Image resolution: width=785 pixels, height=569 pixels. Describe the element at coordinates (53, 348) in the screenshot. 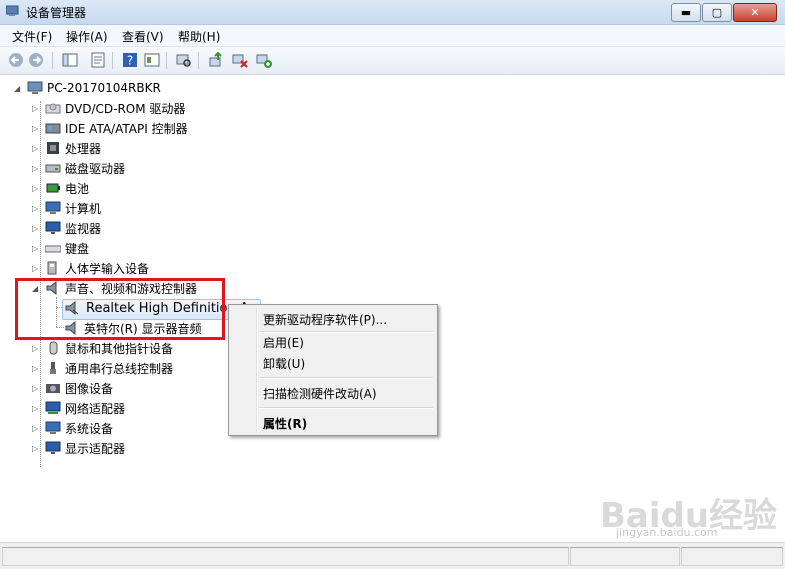

I see `mouse-icon` at that location.